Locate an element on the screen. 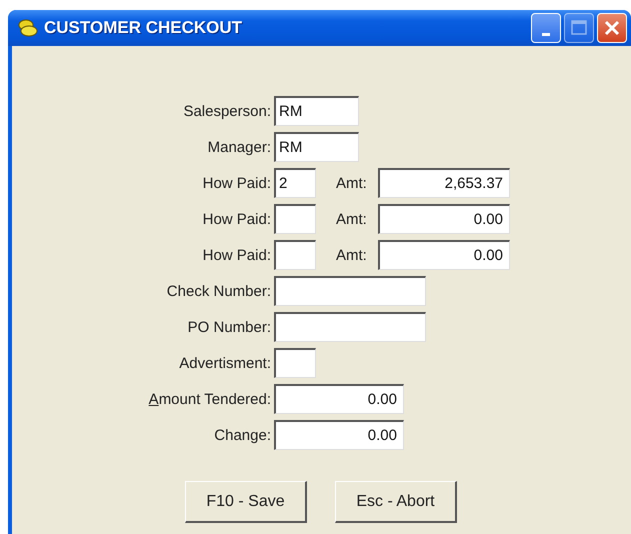 Image resolution: width=631 pixels, height=534 pixels. window-title: CUSTOMER CHECKOUT is located at coordinates (143, 28).